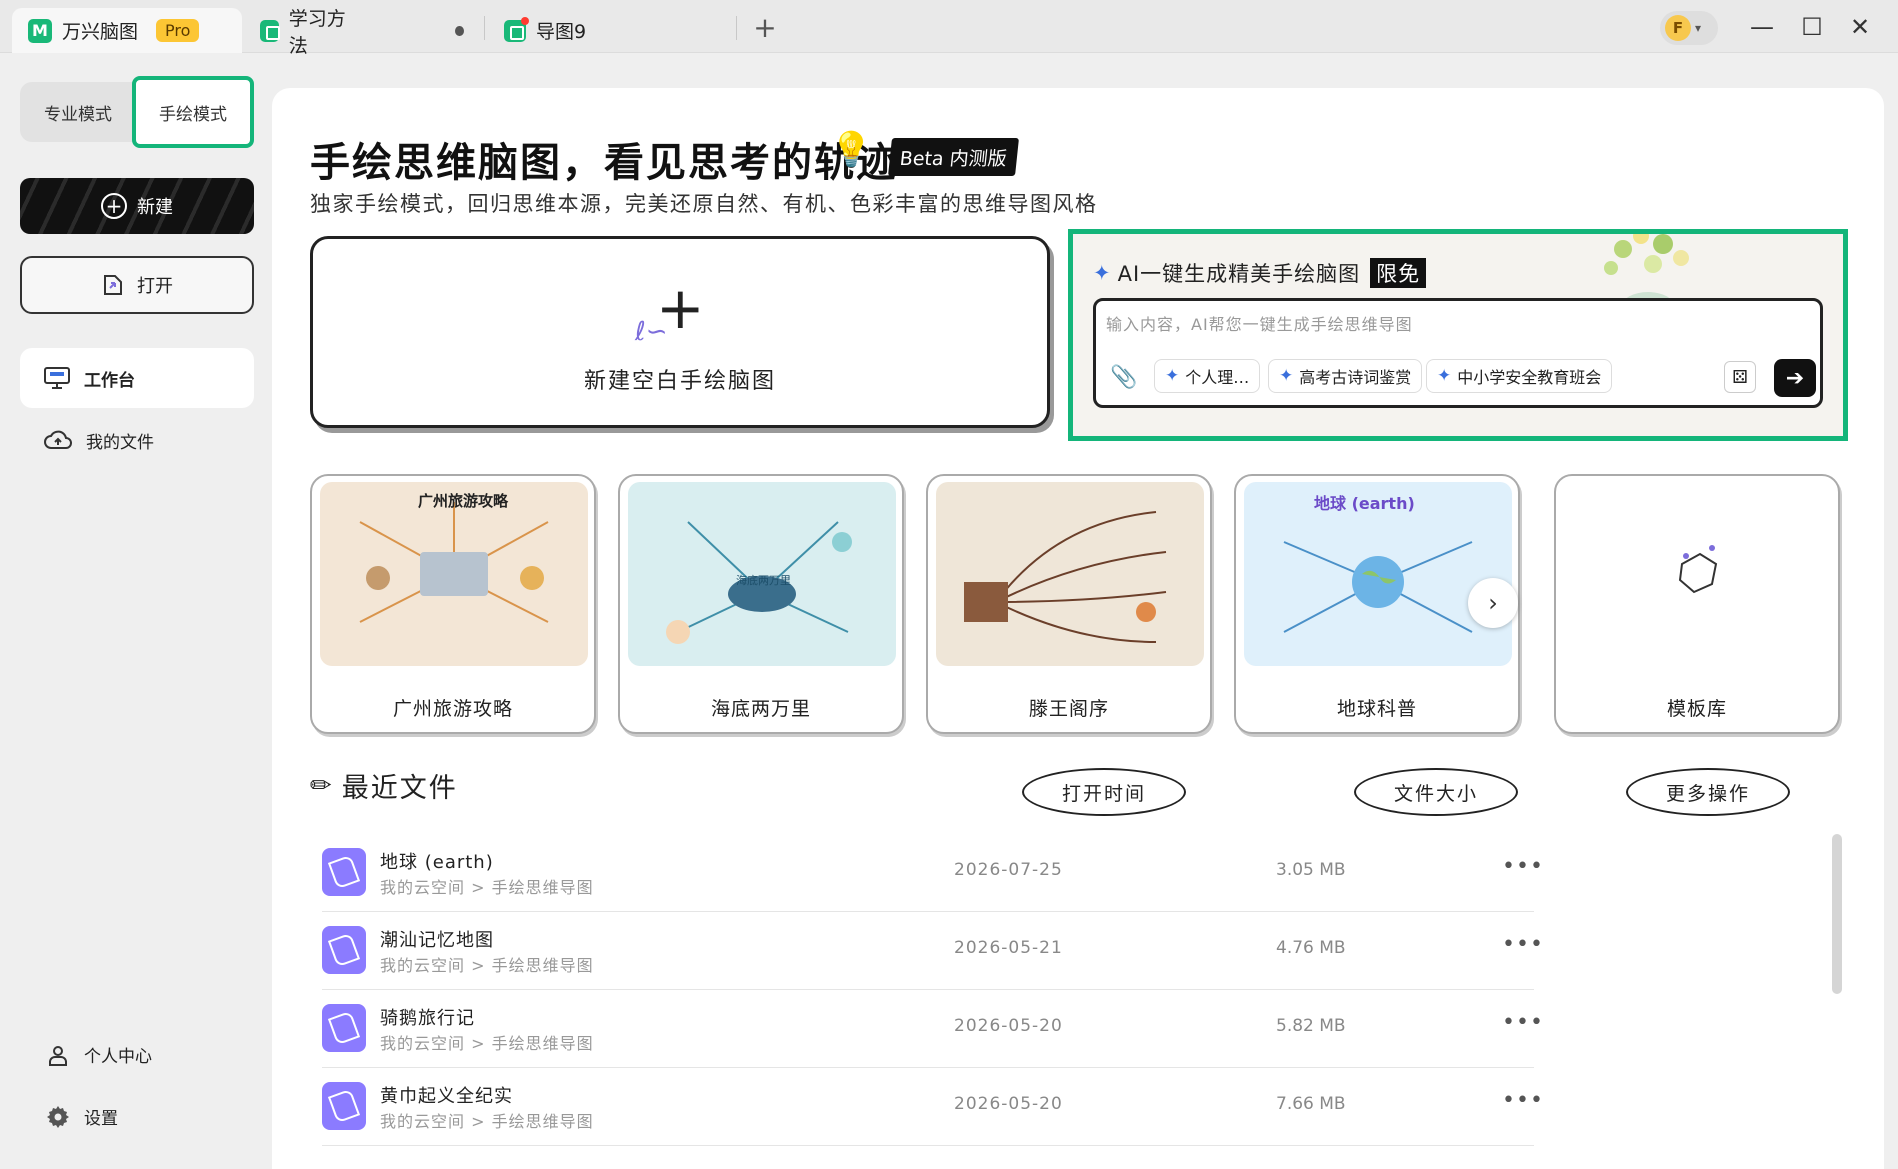 The width and height of the screenshot is (1898, 1169). I want to click on mode-professional-button: 专业模式, so click(78, 112).